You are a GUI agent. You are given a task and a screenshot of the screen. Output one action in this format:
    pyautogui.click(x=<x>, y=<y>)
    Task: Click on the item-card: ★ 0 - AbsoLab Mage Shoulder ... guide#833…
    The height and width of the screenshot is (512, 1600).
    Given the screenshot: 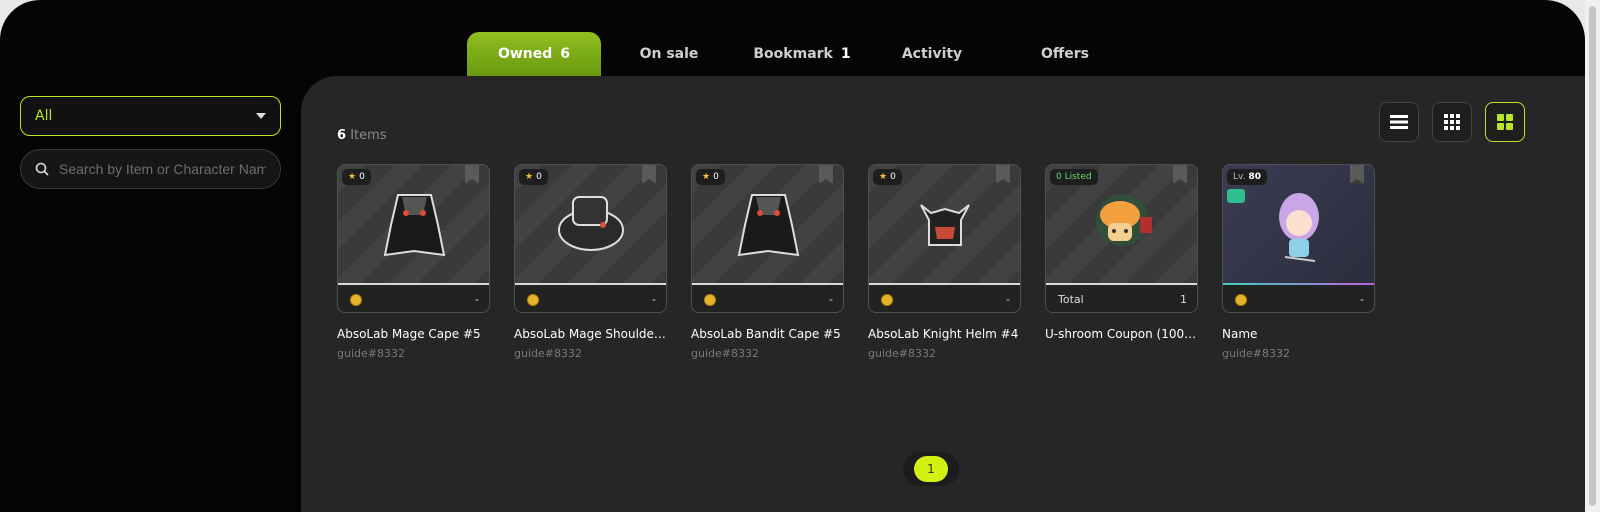 What is the action you would take?
    pyautogui.click(x=590, y=262)
    